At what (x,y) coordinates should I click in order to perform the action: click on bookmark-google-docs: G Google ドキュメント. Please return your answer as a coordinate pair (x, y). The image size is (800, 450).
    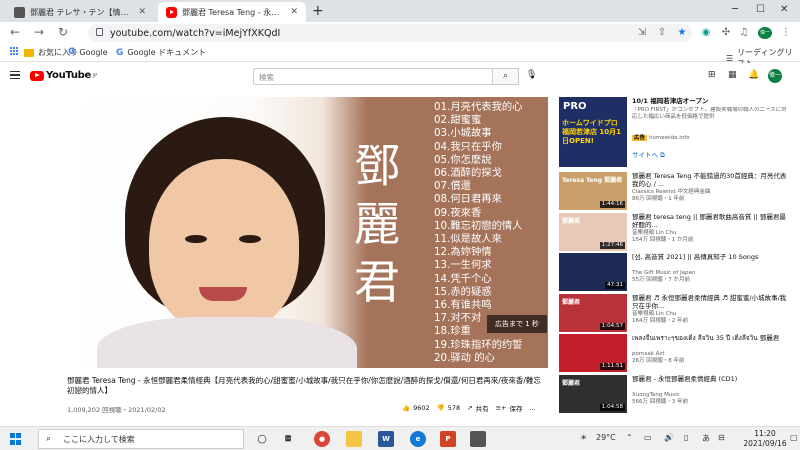
    Looking at the image, I should click on (161, 52).